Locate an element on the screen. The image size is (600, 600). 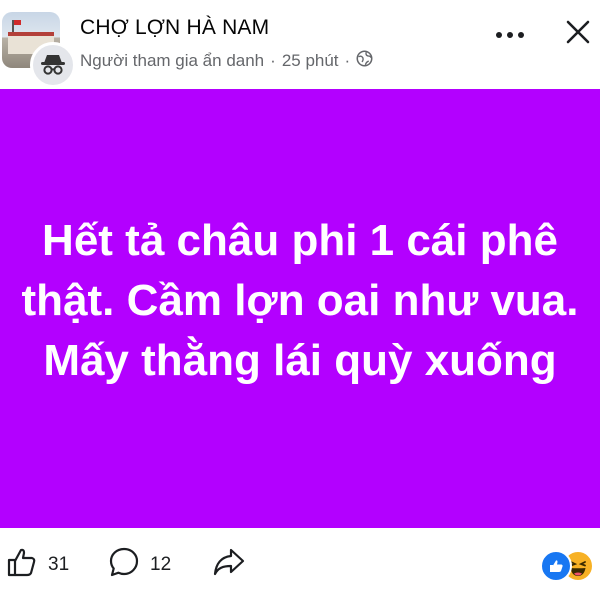
post-actions-bar: 31 12 is located at coordinates (300, 565).